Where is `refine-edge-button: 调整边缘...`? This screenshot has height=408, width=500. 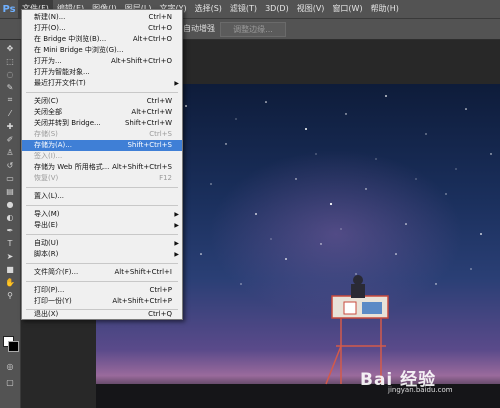
refine-edge-button: 调整边缘... is located at coordinates (253, 29).